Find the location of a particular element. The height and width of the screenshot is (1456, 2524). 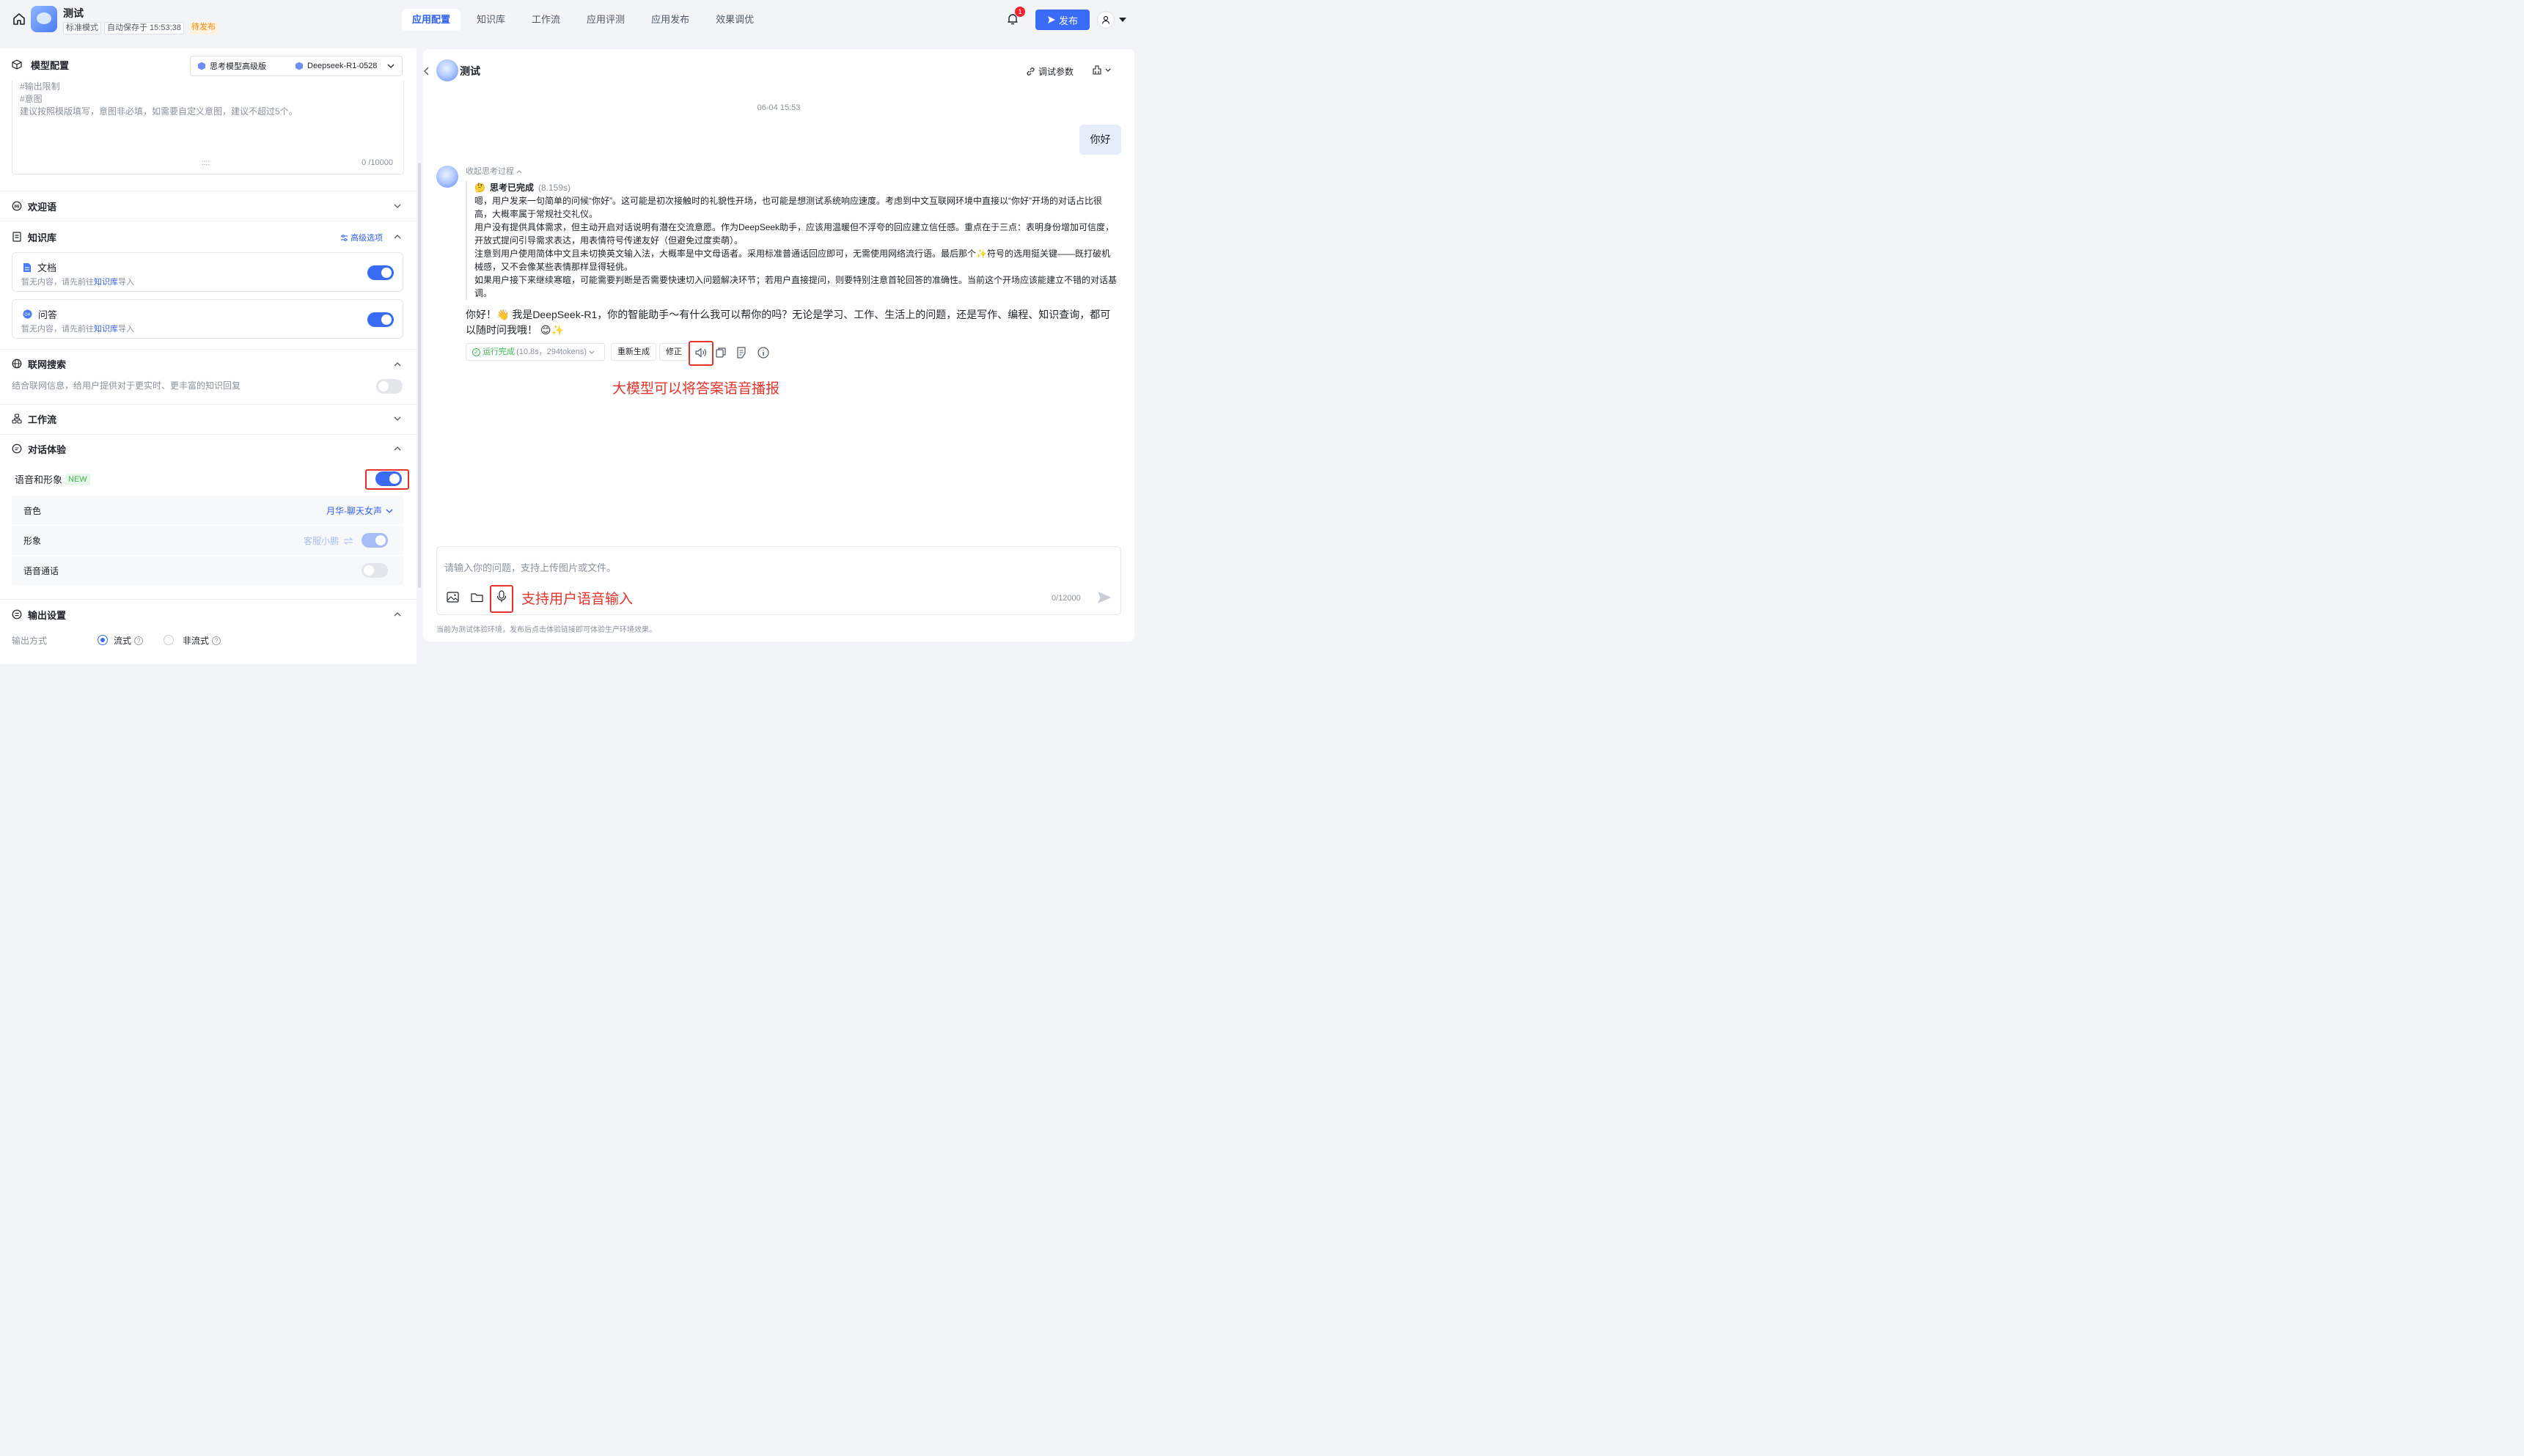

tab-evaluation: 应用评测 is located at coordinates (606, 20).